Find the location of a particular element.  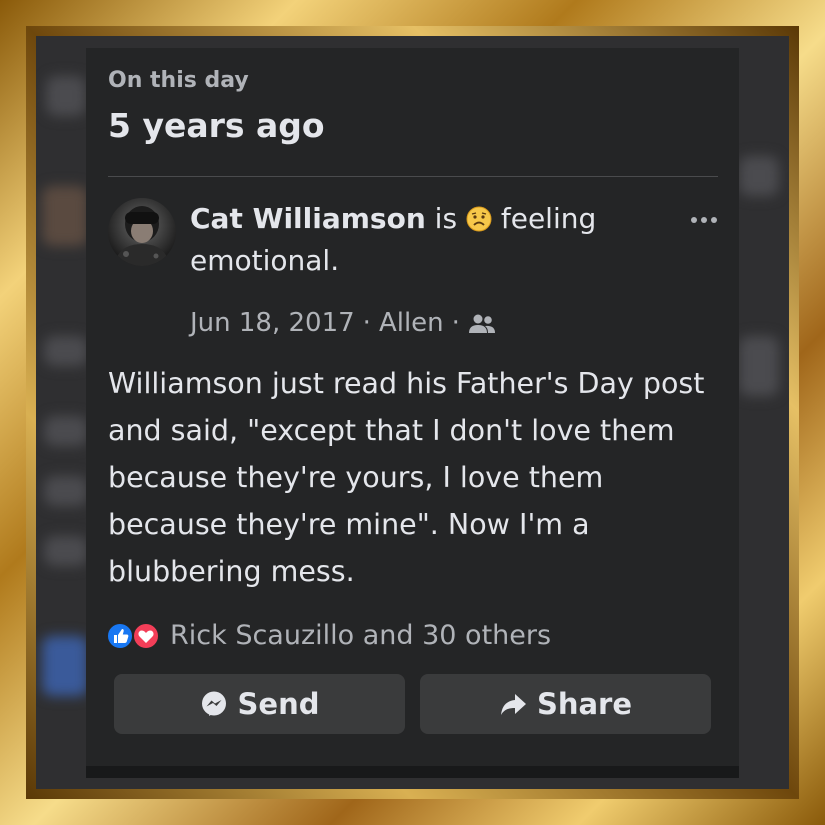

is-text: is is located at coordinates (446, 218).